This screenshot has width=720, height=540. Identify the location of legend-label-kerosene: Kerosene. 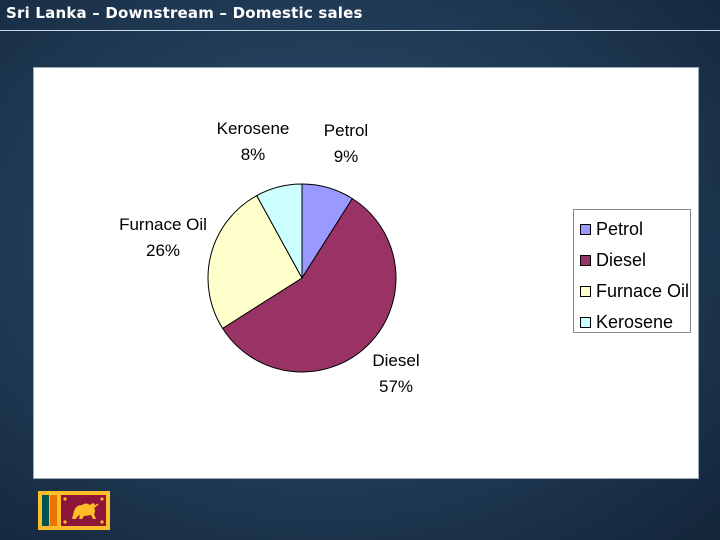
(635, 322).